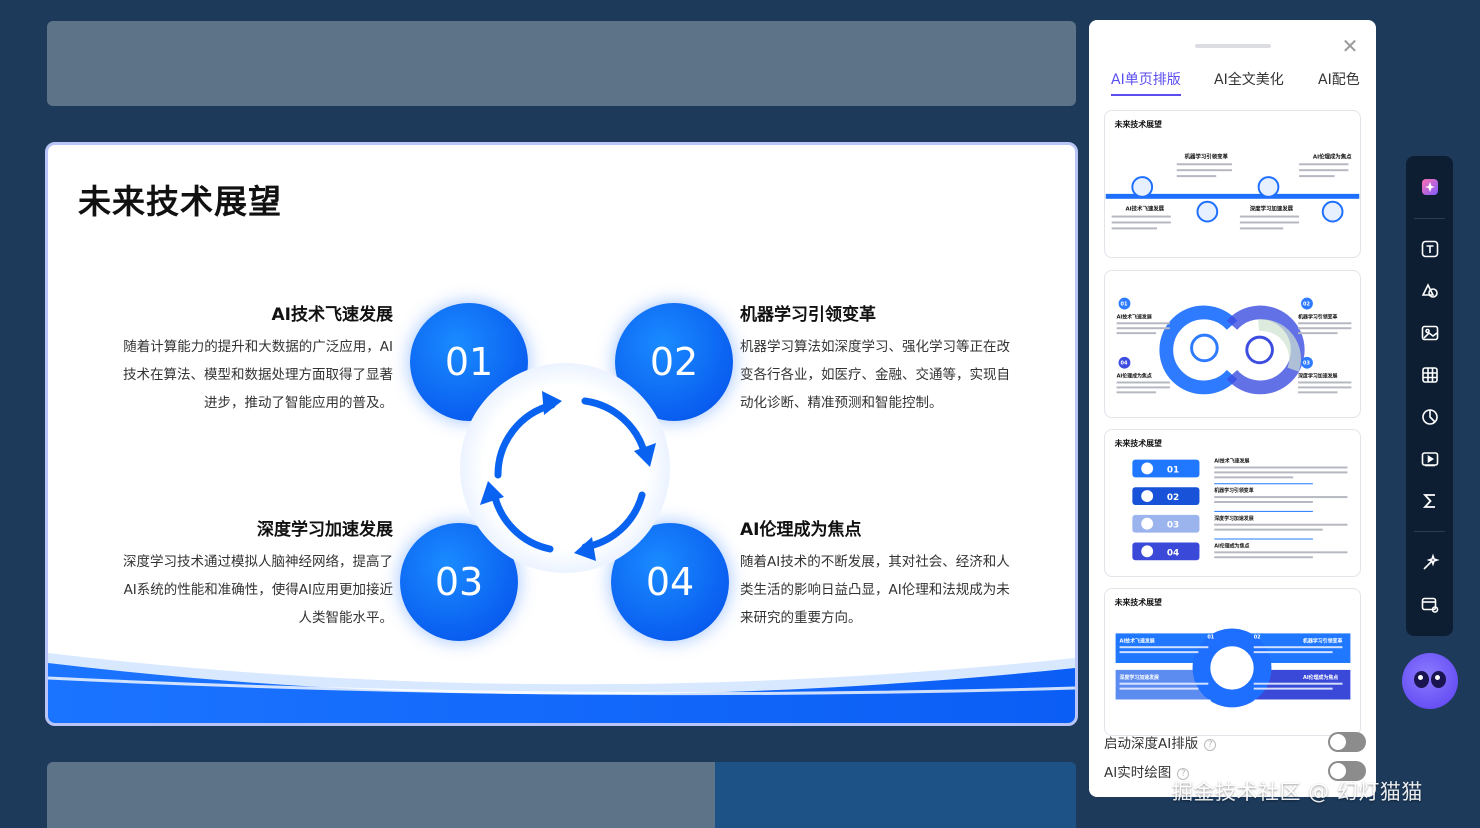 Image resolution: width=1480 pixels, height=828 pixels. Describe the element at coordinates (568, 476) in the screenshot. I see `cycle-arrows-icon` at that location.